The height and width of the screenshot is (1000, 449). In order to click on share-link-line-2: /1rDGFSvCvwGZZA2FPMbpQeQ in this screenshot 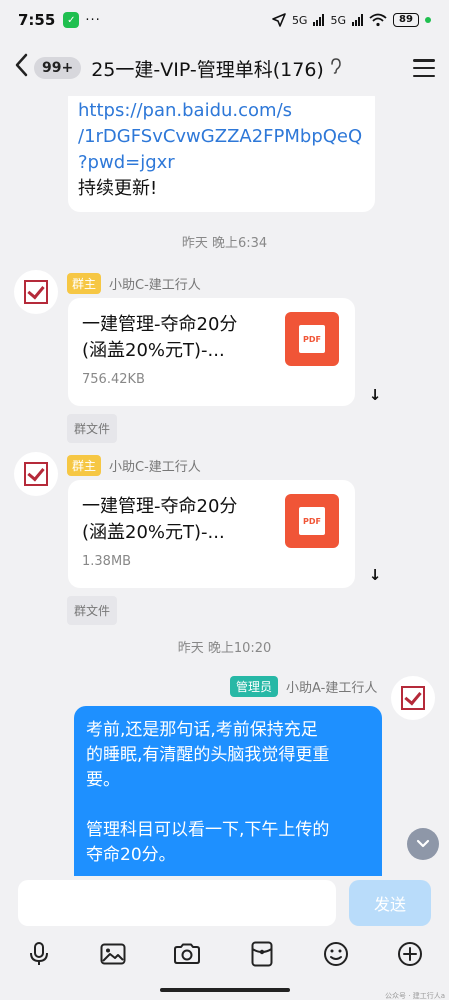, I will do `click(221, 137)`.